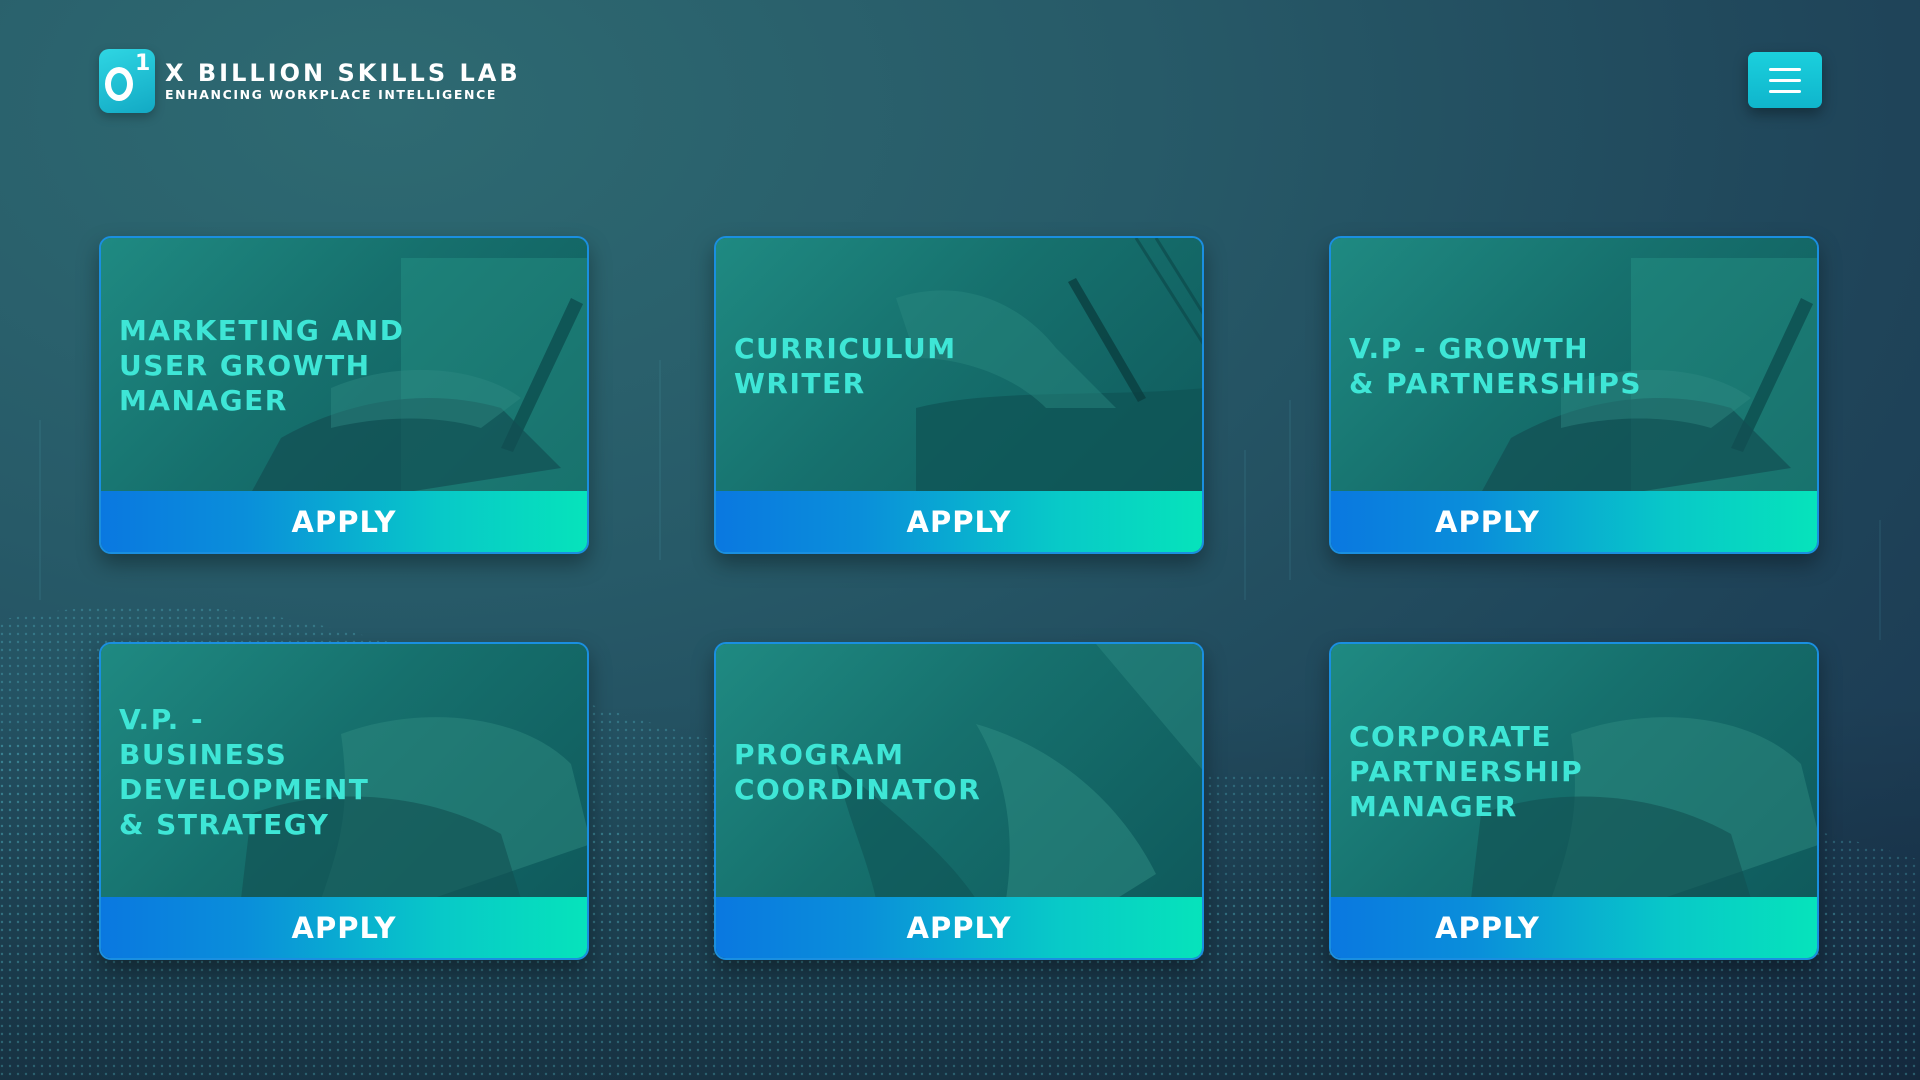  I want to click on card-photo: V.P - GROWTH & PARTNERSHIPS, so click(1574, 365).